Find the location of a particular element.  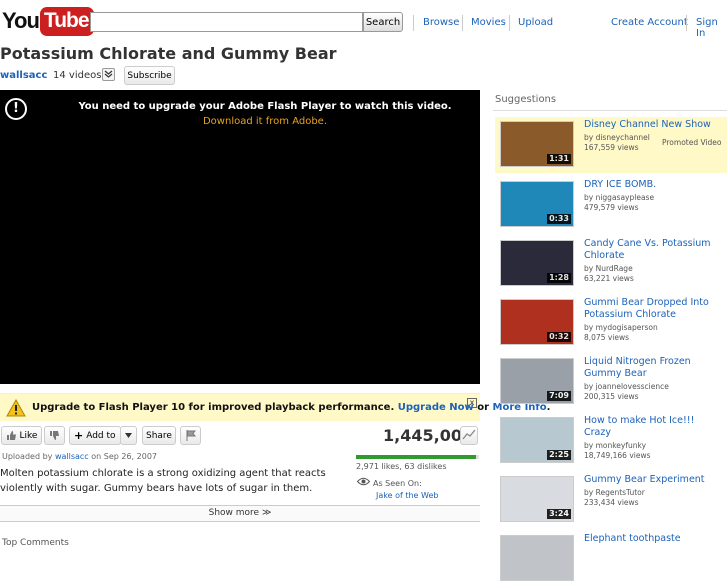

upgrade-or: or is located at coordinates (483, 407).